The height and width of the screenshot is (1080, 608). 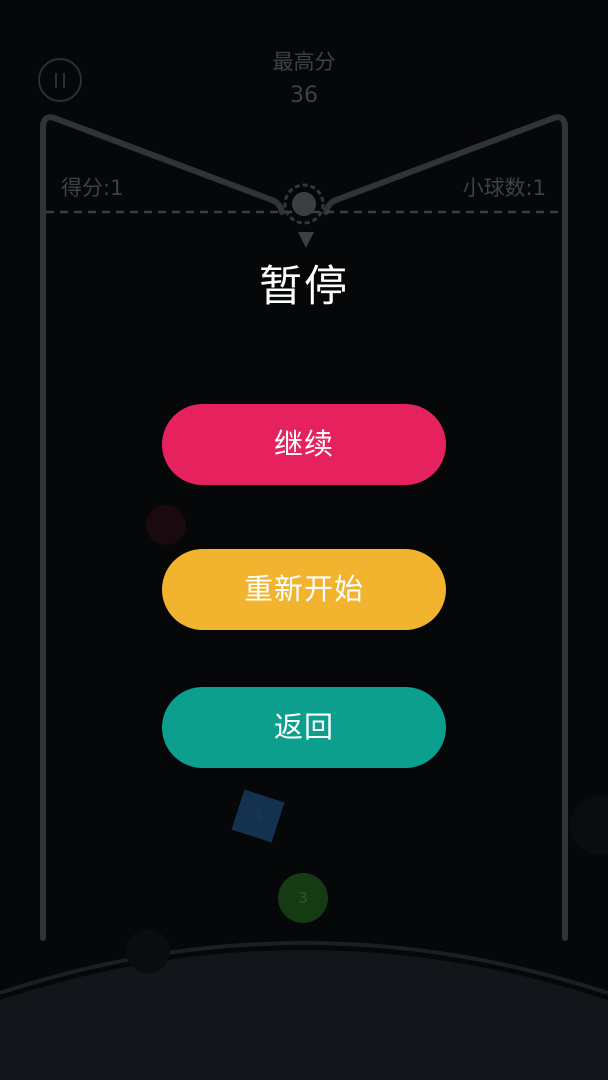 I want to click on aim-arrow-icon, so click(x=306, y=240).